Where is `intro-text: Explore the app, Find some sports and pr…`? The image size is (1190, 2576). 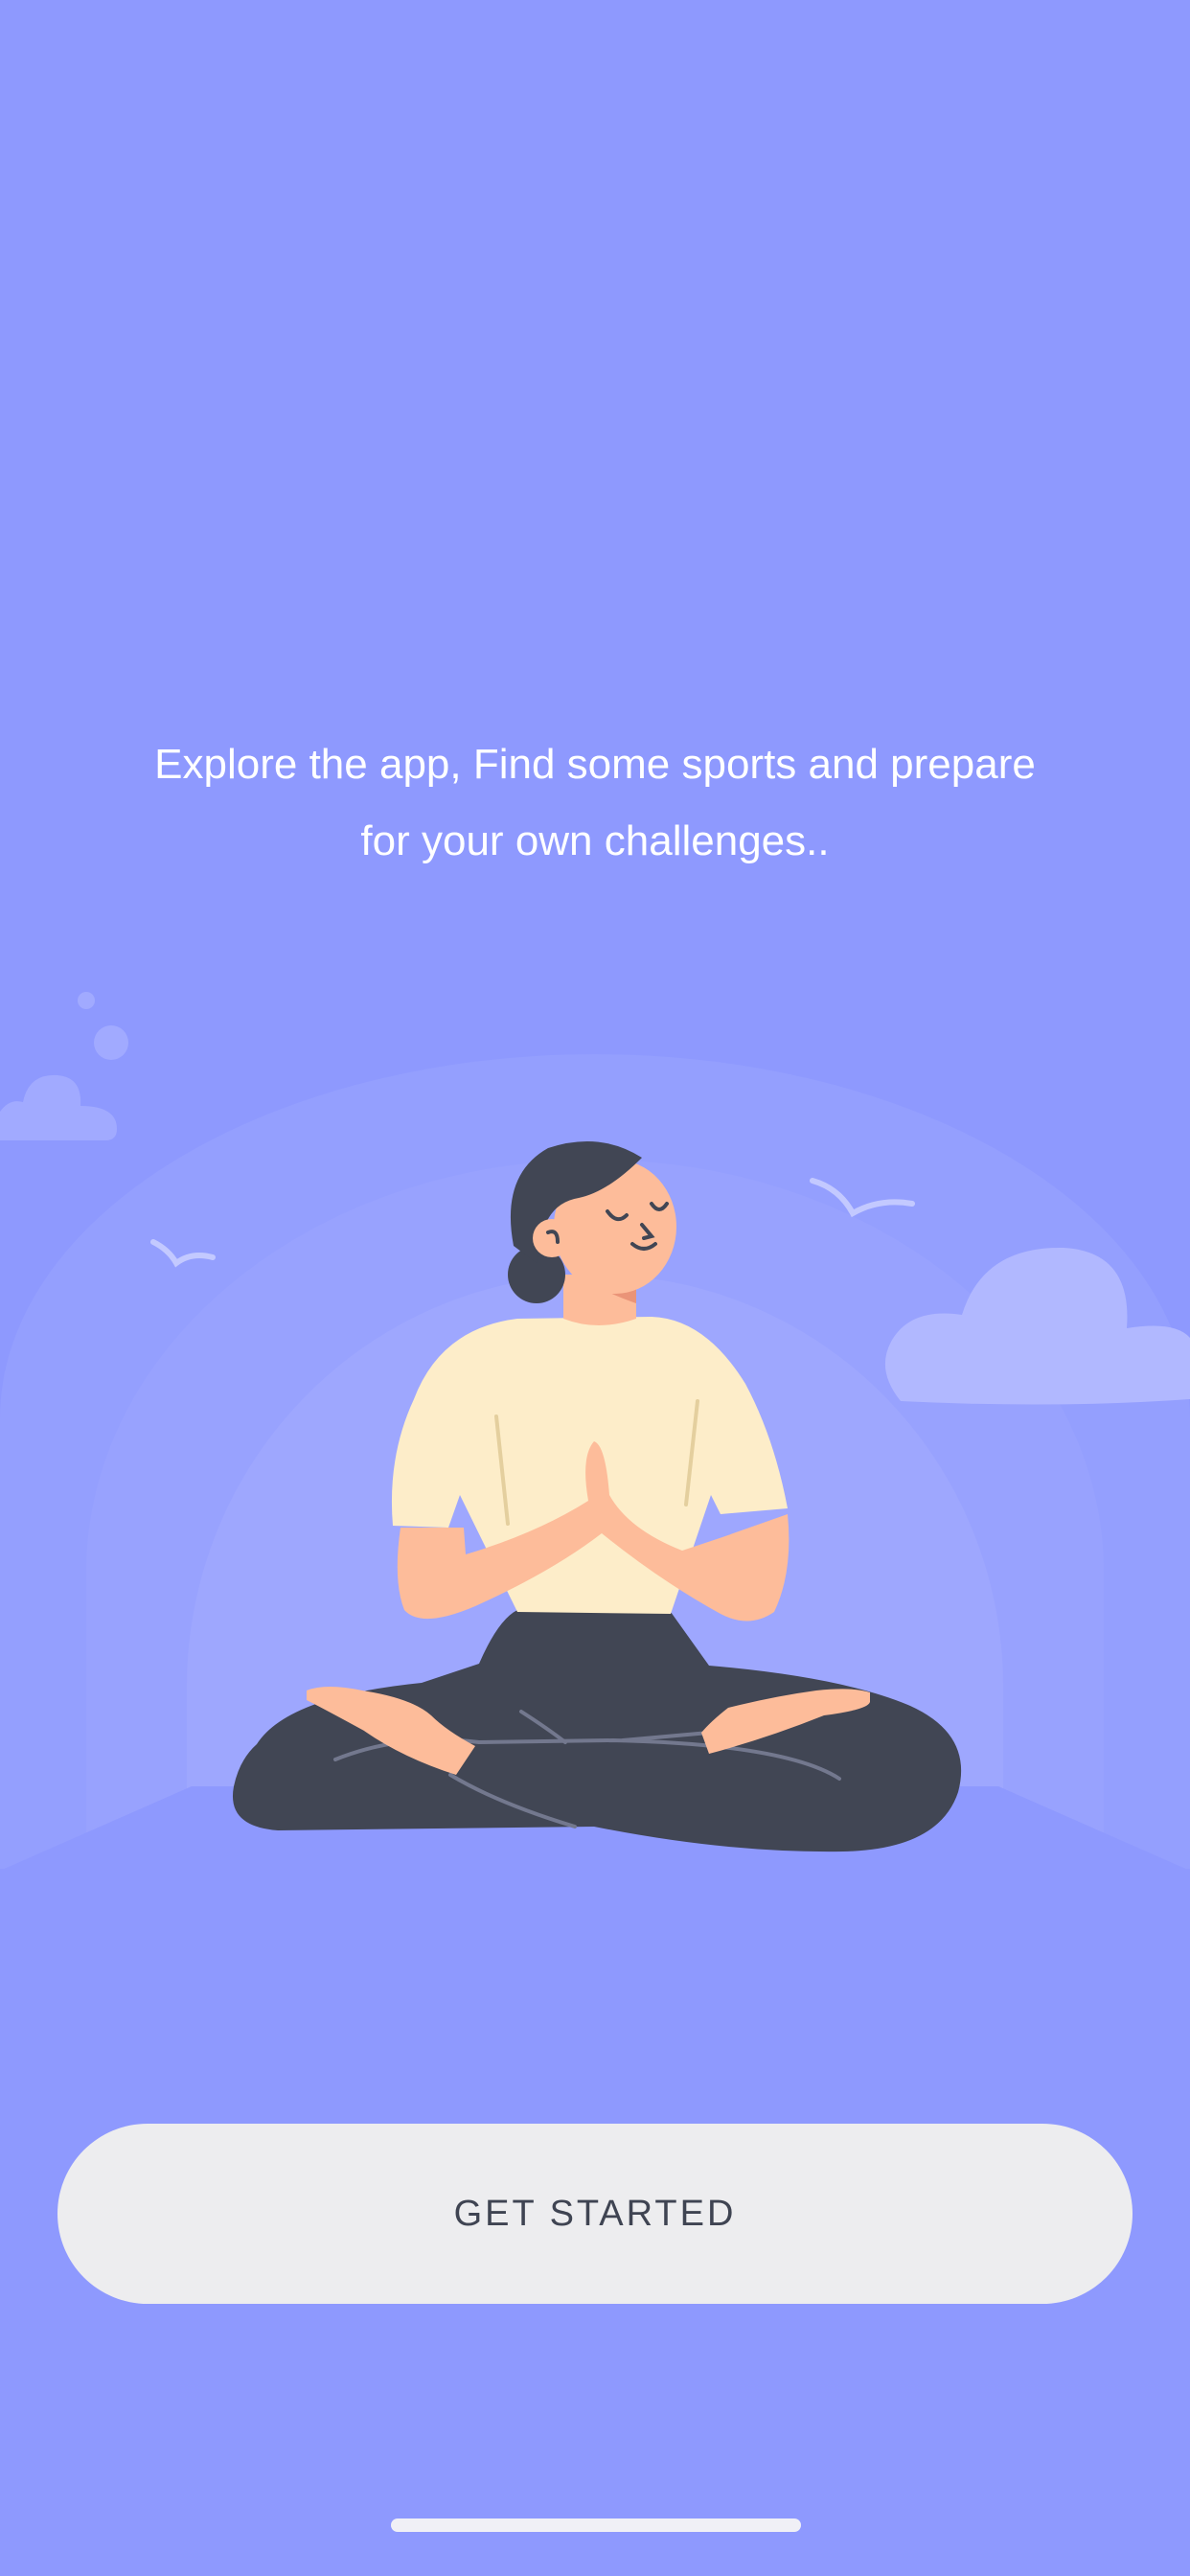 intro-text: Explore the app, Find some sports and pr… is located at coordinates (595, 803).